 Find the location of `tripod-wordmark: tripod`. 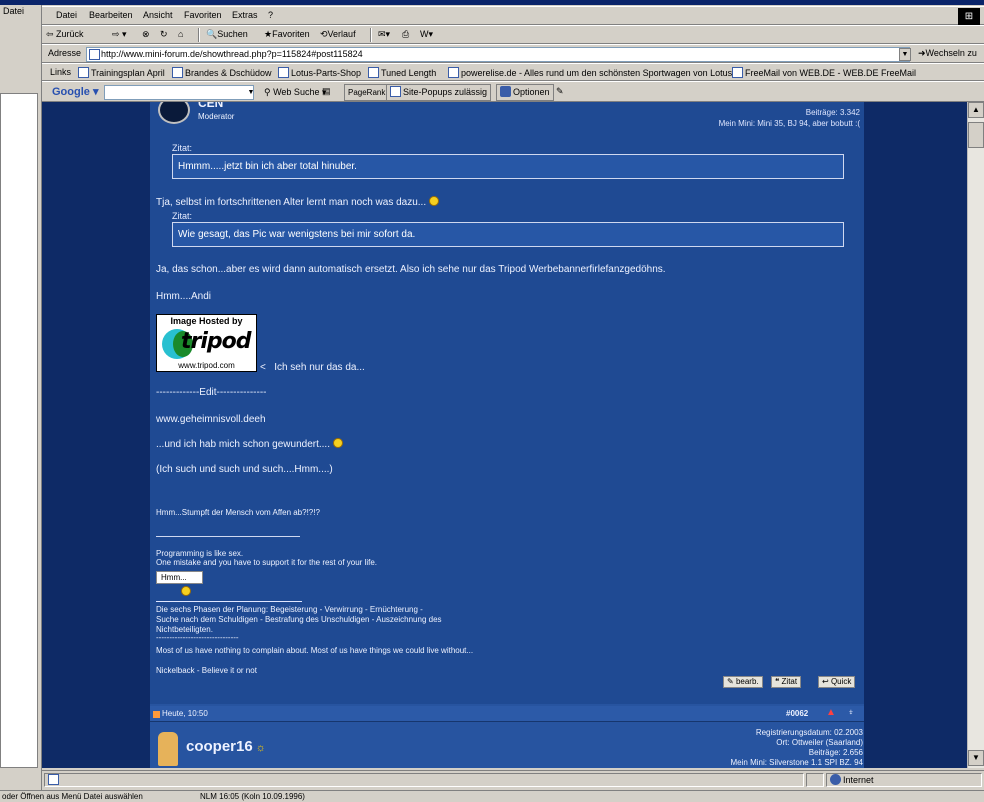

tripod-wordmark: tripod is located at coordinates (216, 341).